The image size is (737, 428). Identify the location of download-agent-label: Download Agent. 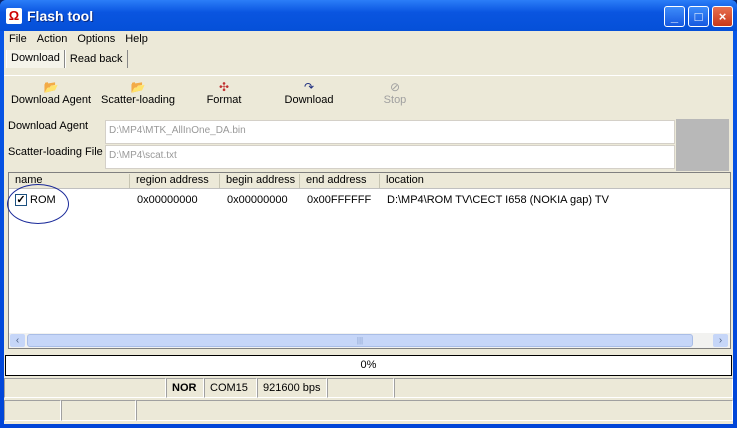
(48, 126).